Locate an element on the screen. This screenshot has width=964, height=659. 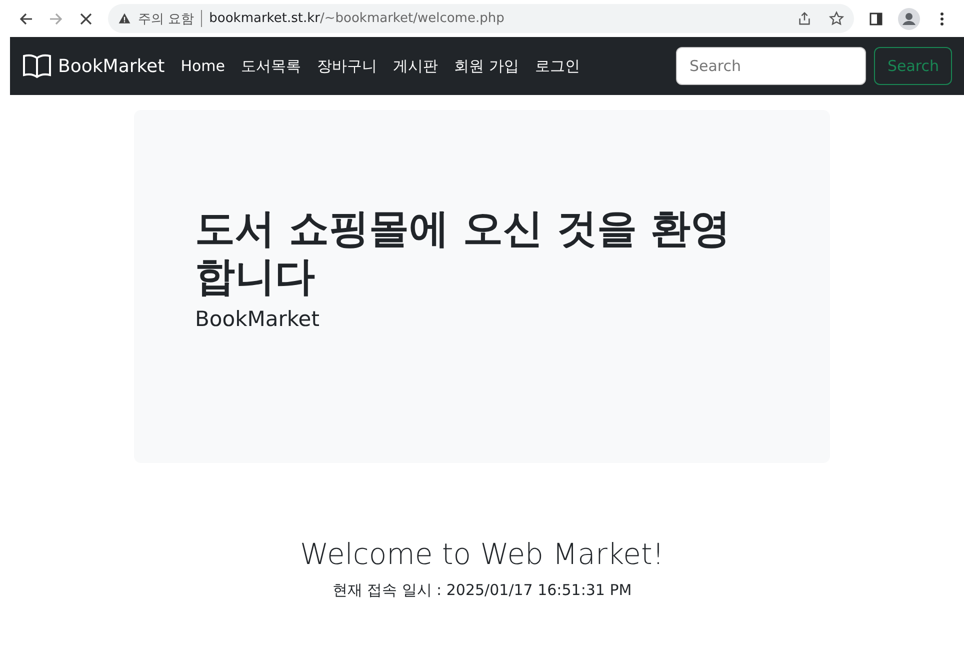
share-icon is located at coordinates (804, 18).